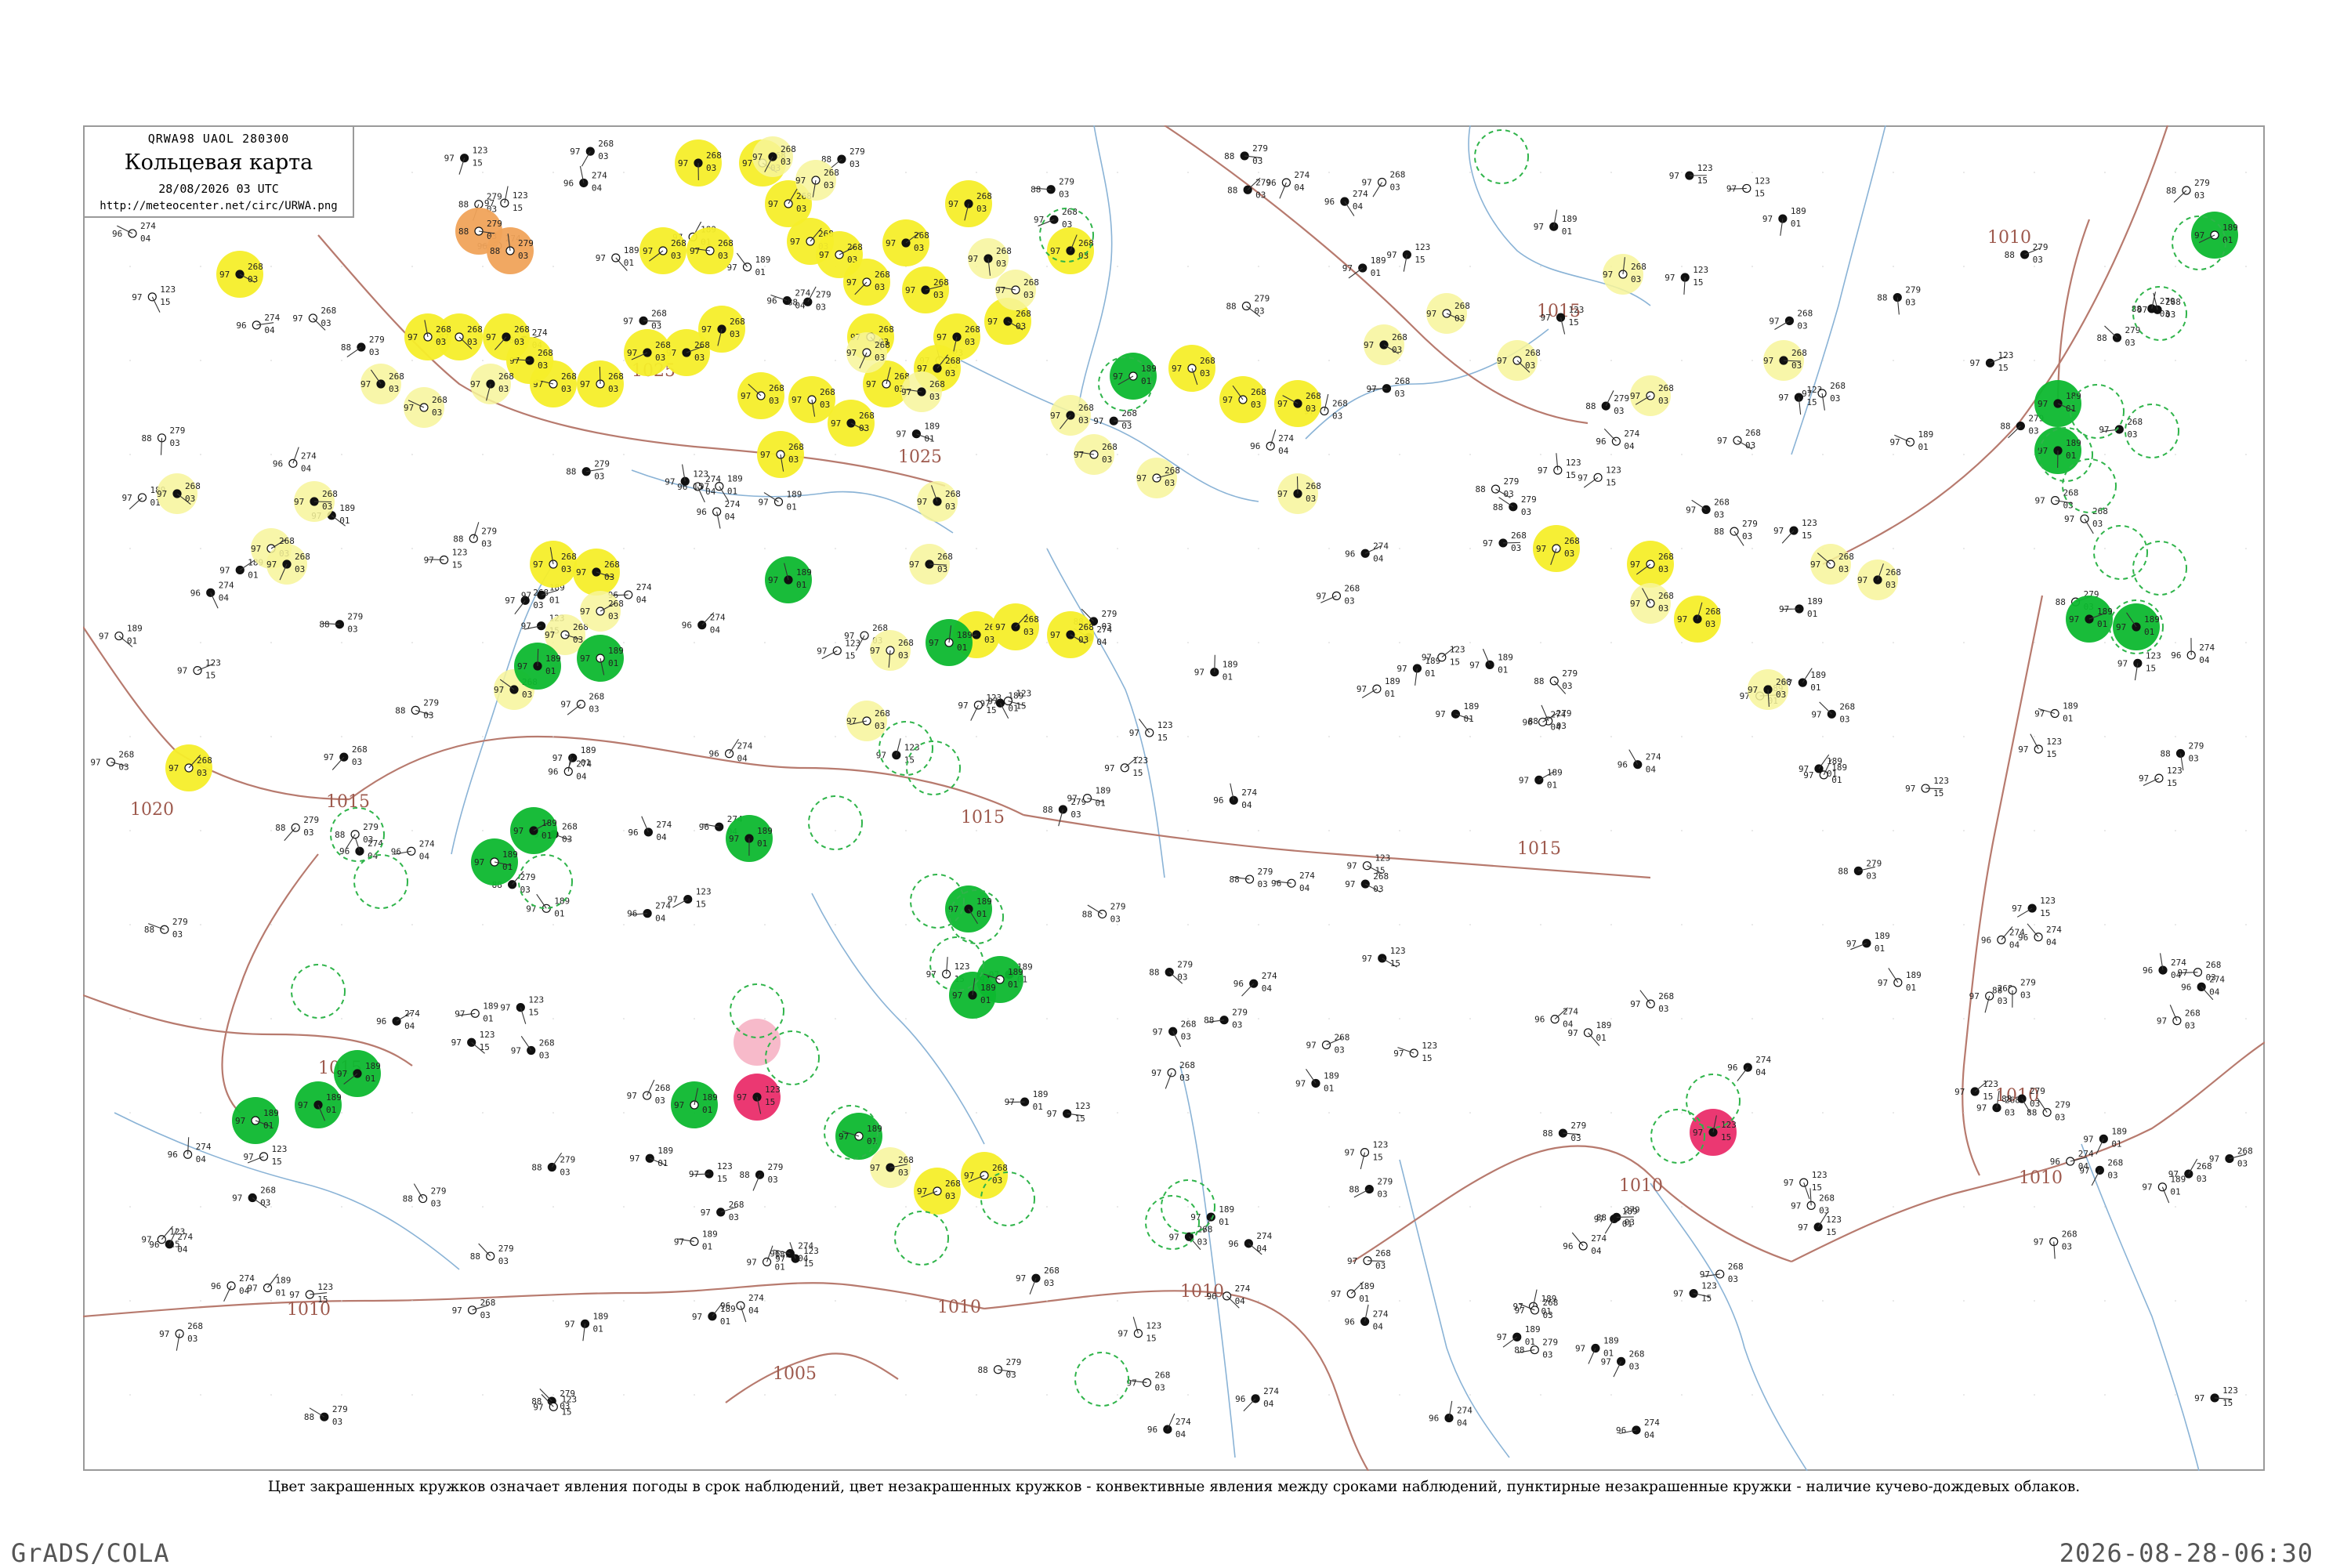 This screenshot has width=2351, height=1568. Describe the element at coordinates (1736, 532) in the screenshot. I see `station-plot: 2798803` at that location.